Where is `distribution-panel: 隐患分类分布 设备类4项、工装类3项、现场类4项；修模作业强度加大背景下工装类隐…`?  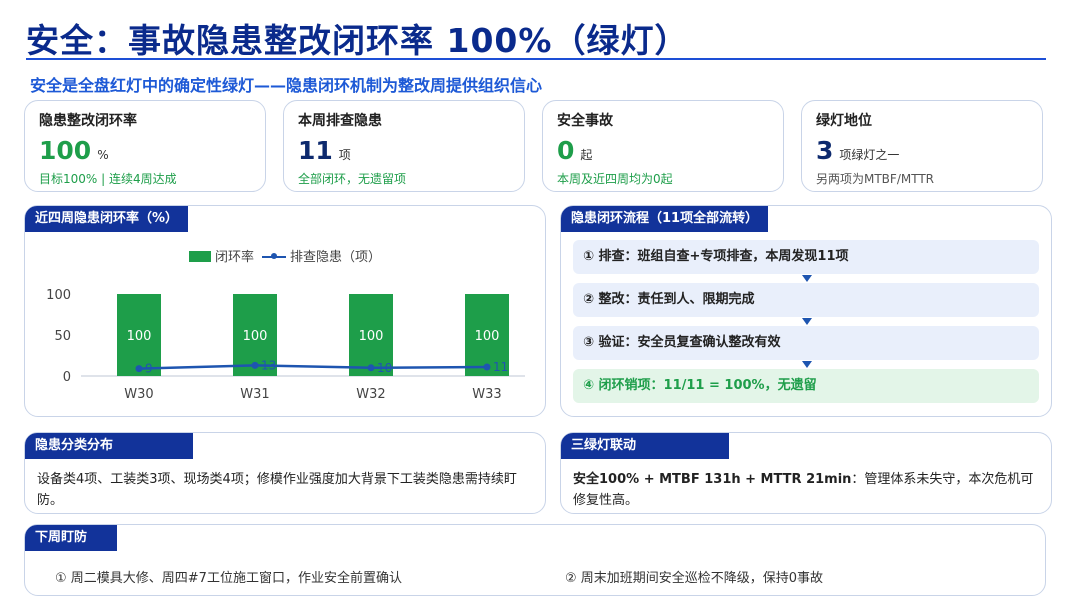
distribution-panel: 隐患分类分布 设备类4项、工装类3项、现场类4项；修模作业强度加大背景下工装类隐… is located at coordinates (285, 473).